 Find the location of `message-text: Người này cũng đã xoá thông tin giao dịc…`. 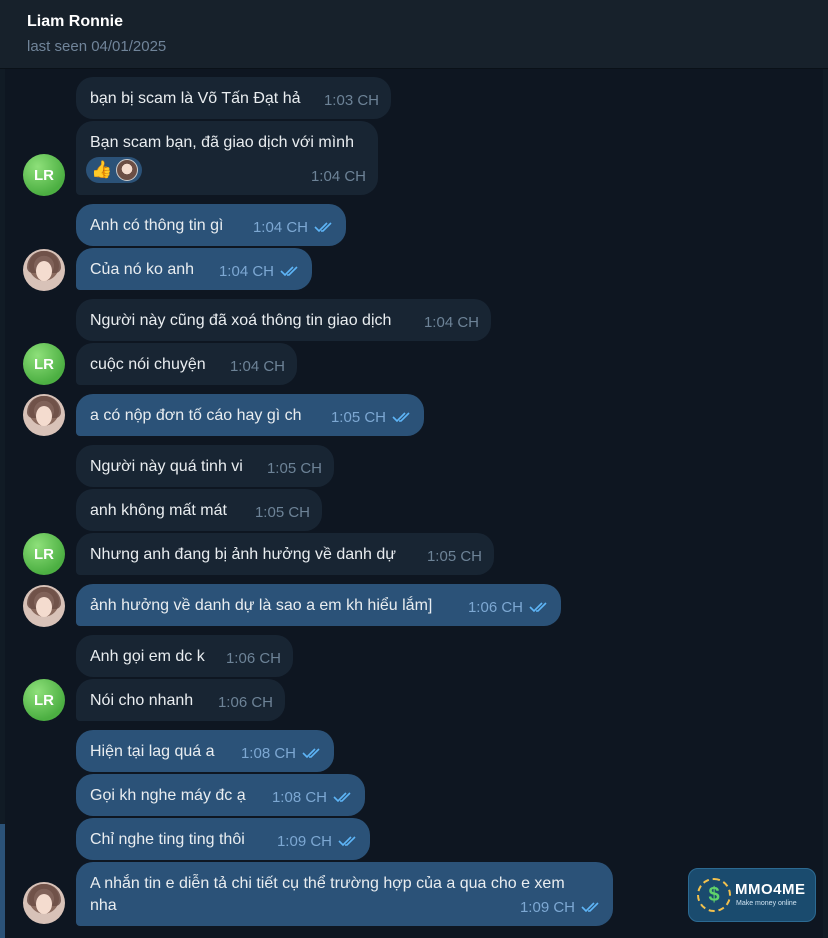

message-text: Người này cũng đã xoá thông tin giao dịc… is located at coordinates (241, 320).